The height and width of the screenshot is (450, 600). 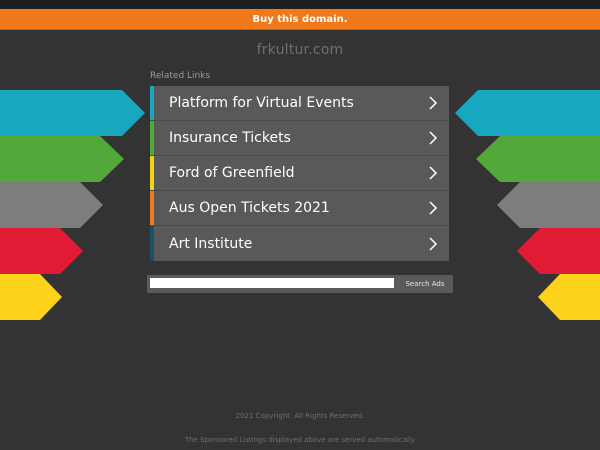 I want to click on arrow-decoration-right, so click(x=527, y=205).